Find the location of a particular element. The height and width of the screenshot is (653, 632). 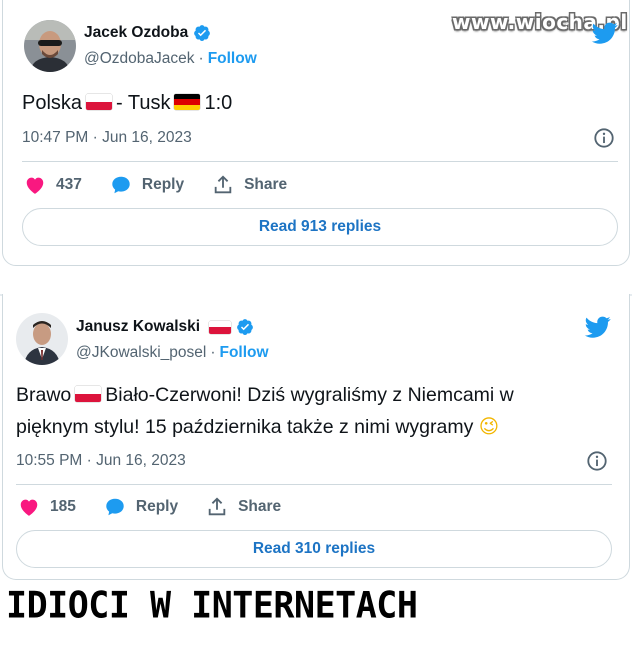

tweet-text: Polska - Tusk 1:0 is located at coordinates (127, 103).